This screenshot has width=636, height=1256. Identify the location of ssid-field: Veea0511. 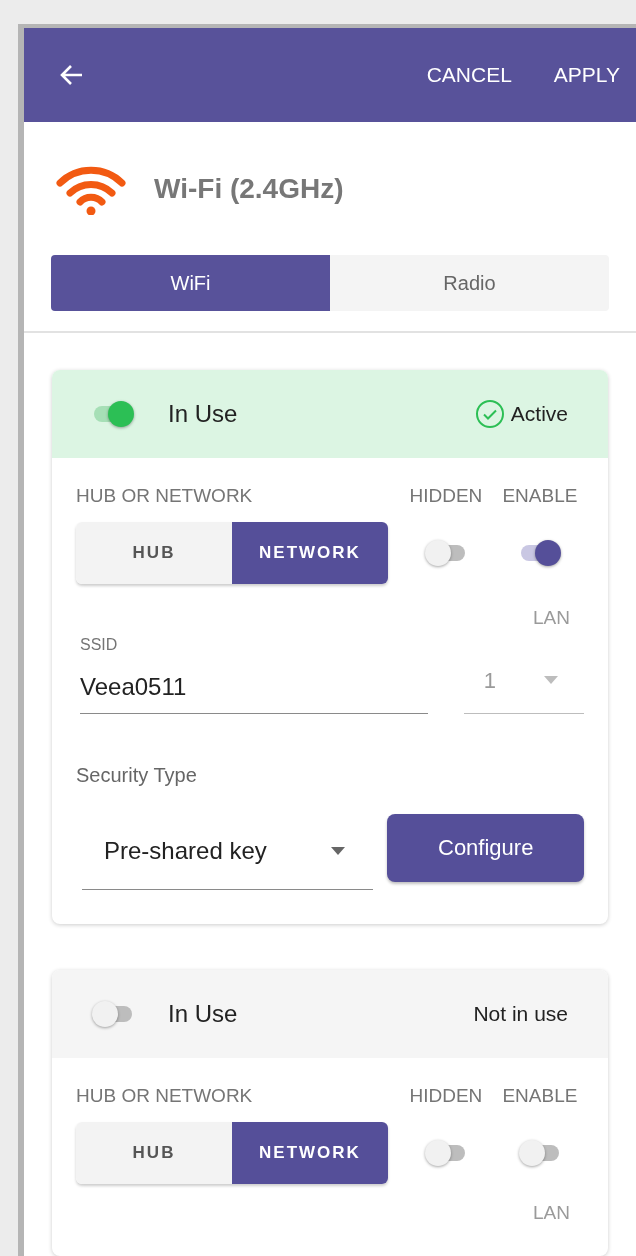
(254, 685).